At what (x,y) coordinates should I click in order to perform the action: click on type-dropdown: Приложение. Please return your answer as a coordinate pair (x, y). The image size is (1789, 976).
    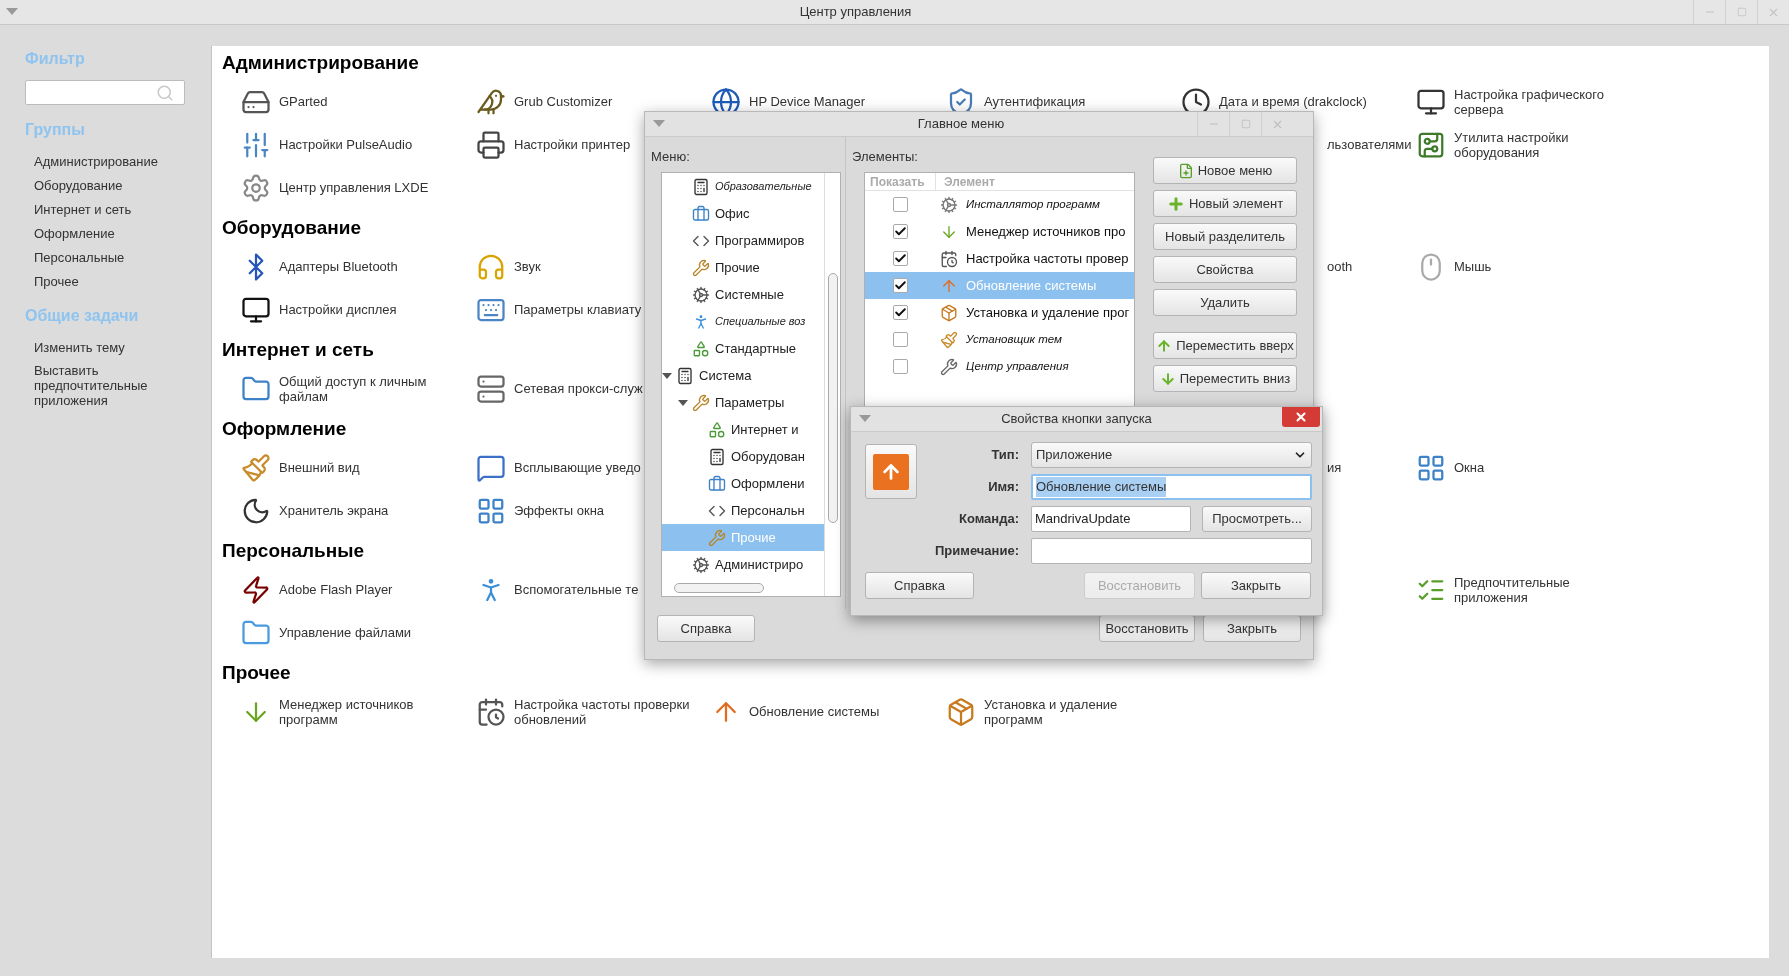
    Looking at the image, I should click on (1171, 455).